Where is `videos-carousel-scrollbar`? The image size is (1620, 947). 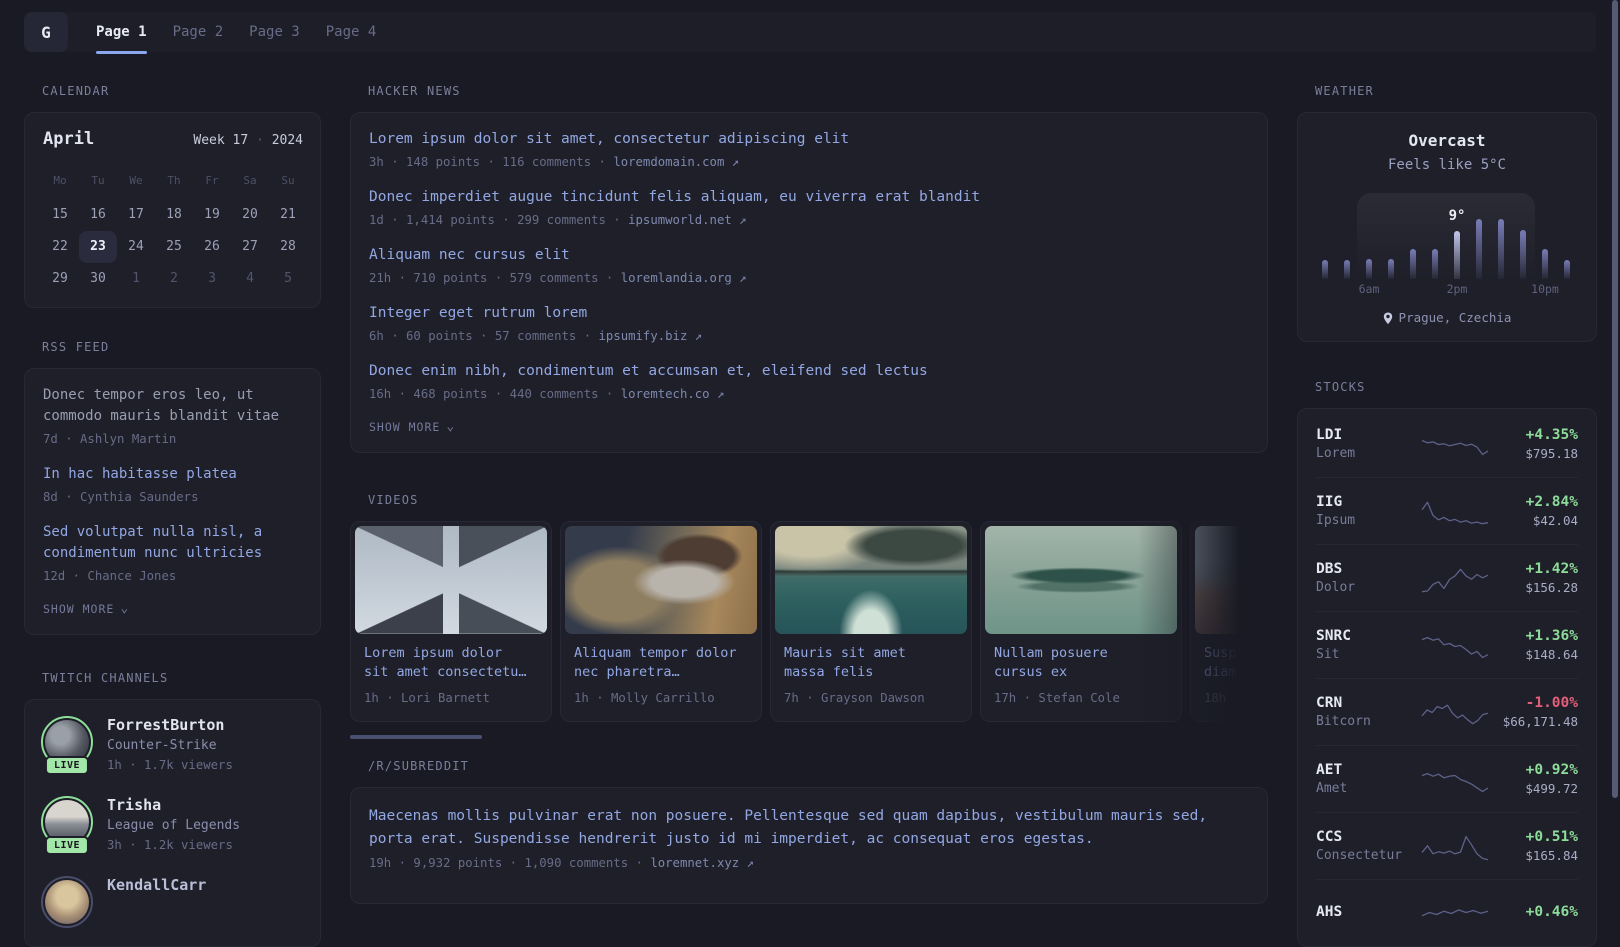 videos-carousel-scrollbar is located at coordinates (416, 737).